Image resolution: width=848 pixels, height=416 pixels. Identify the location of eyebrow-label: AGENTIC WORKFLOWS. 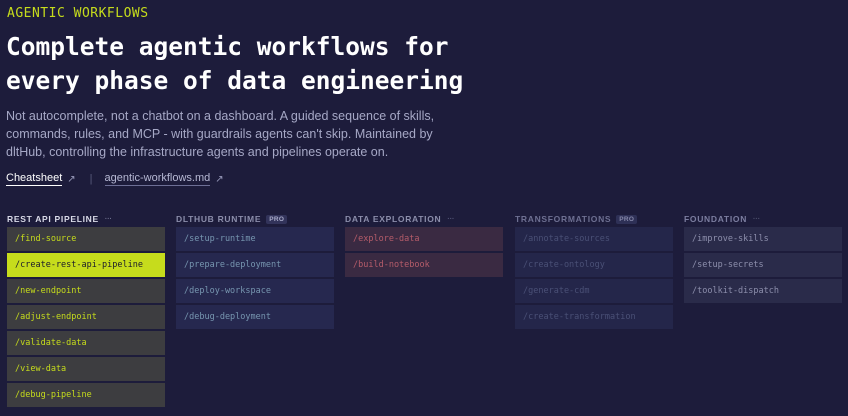
(78, 13).